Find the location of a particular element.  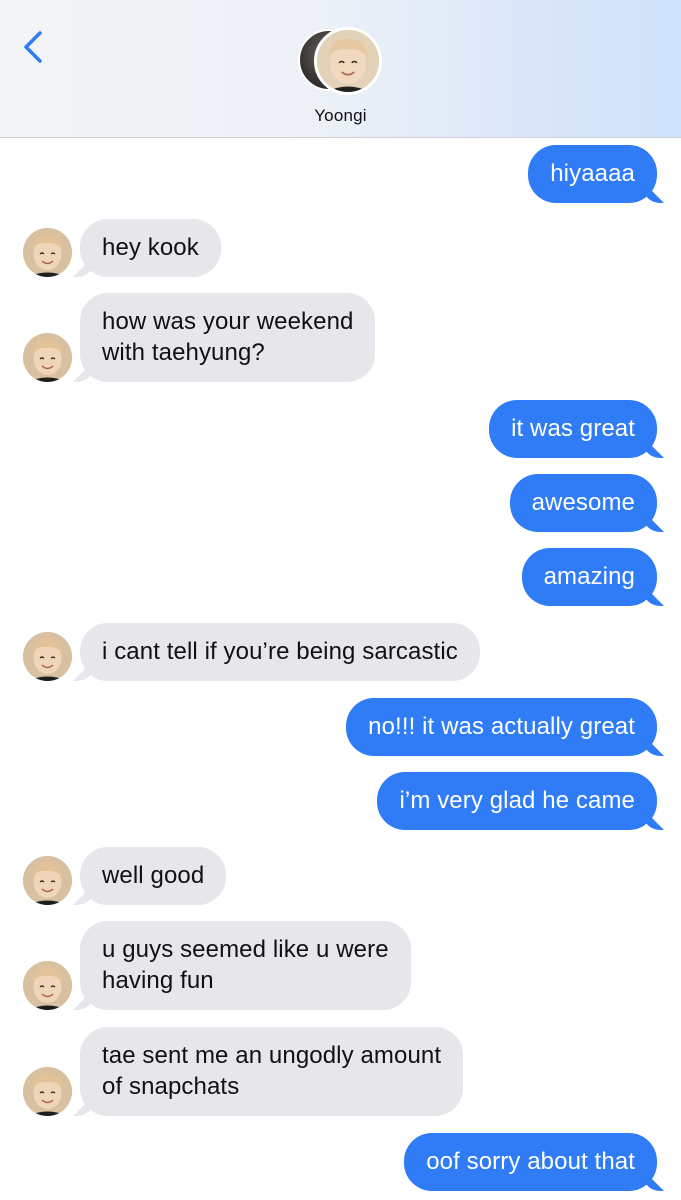

message-text: hey kook is located at coordinates (150, 247).